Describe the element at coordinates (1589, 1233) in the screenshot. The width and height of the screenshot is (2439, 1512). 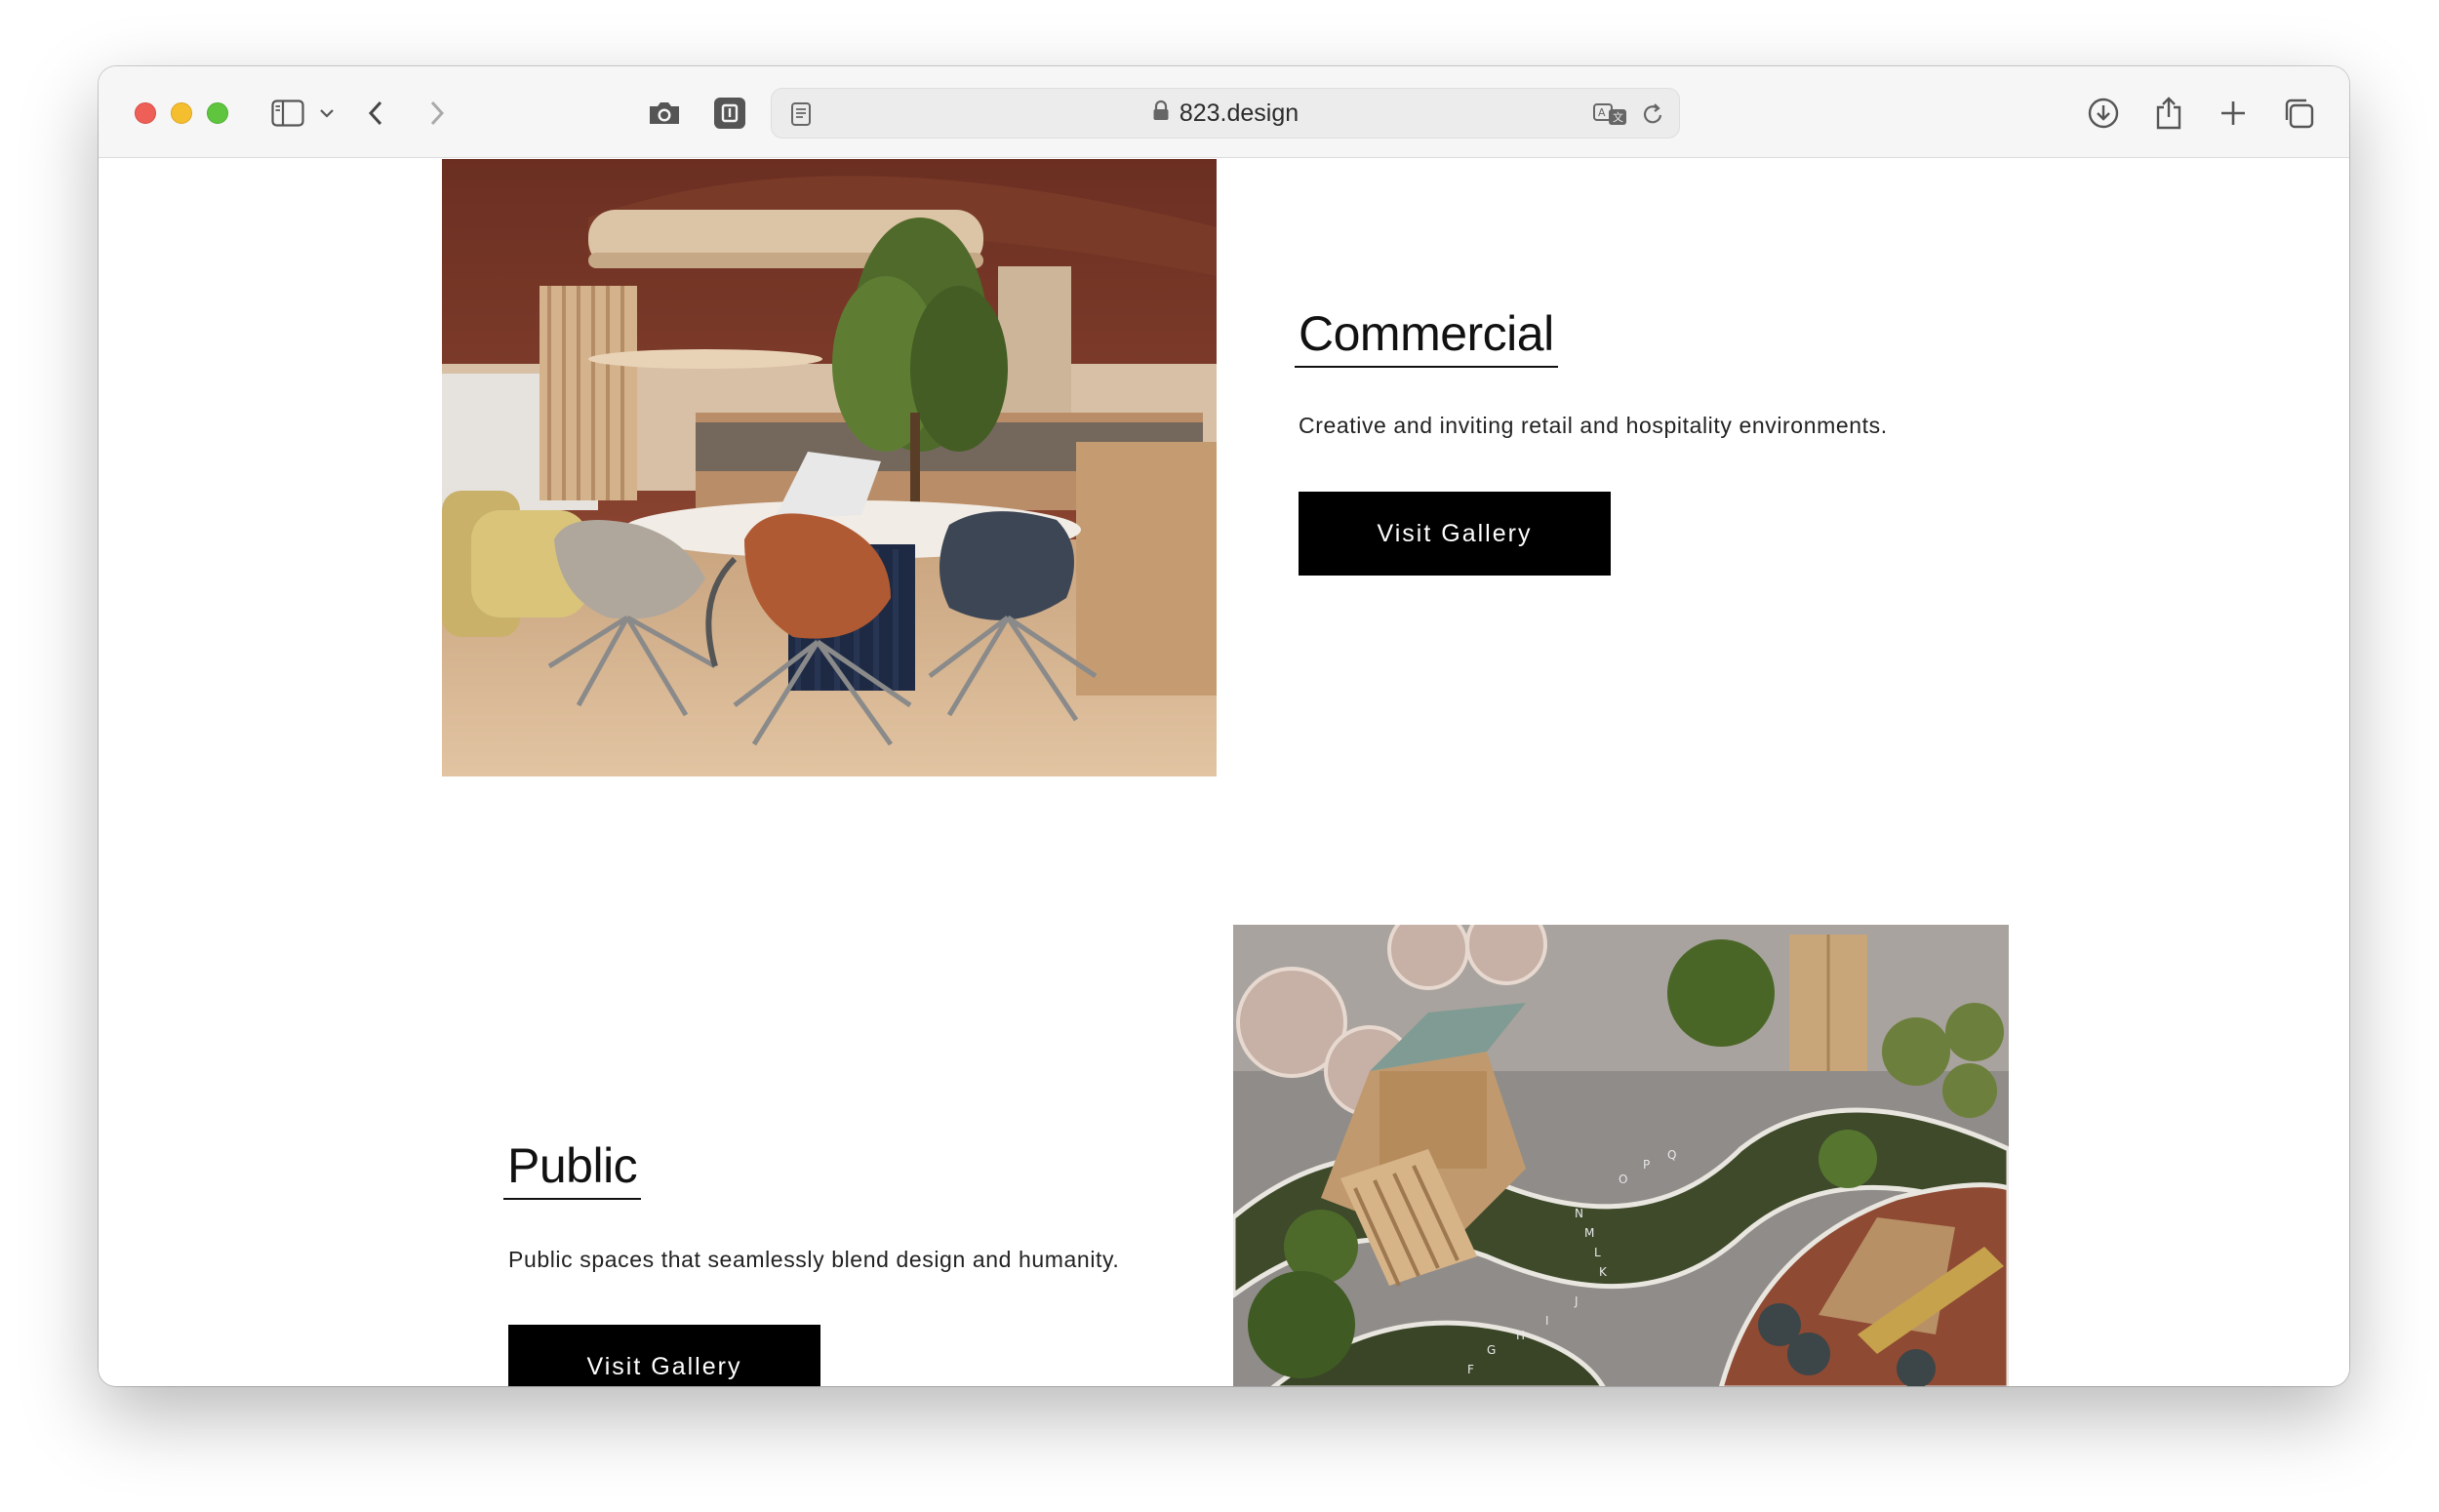
I see `svg-text: M` at that location.